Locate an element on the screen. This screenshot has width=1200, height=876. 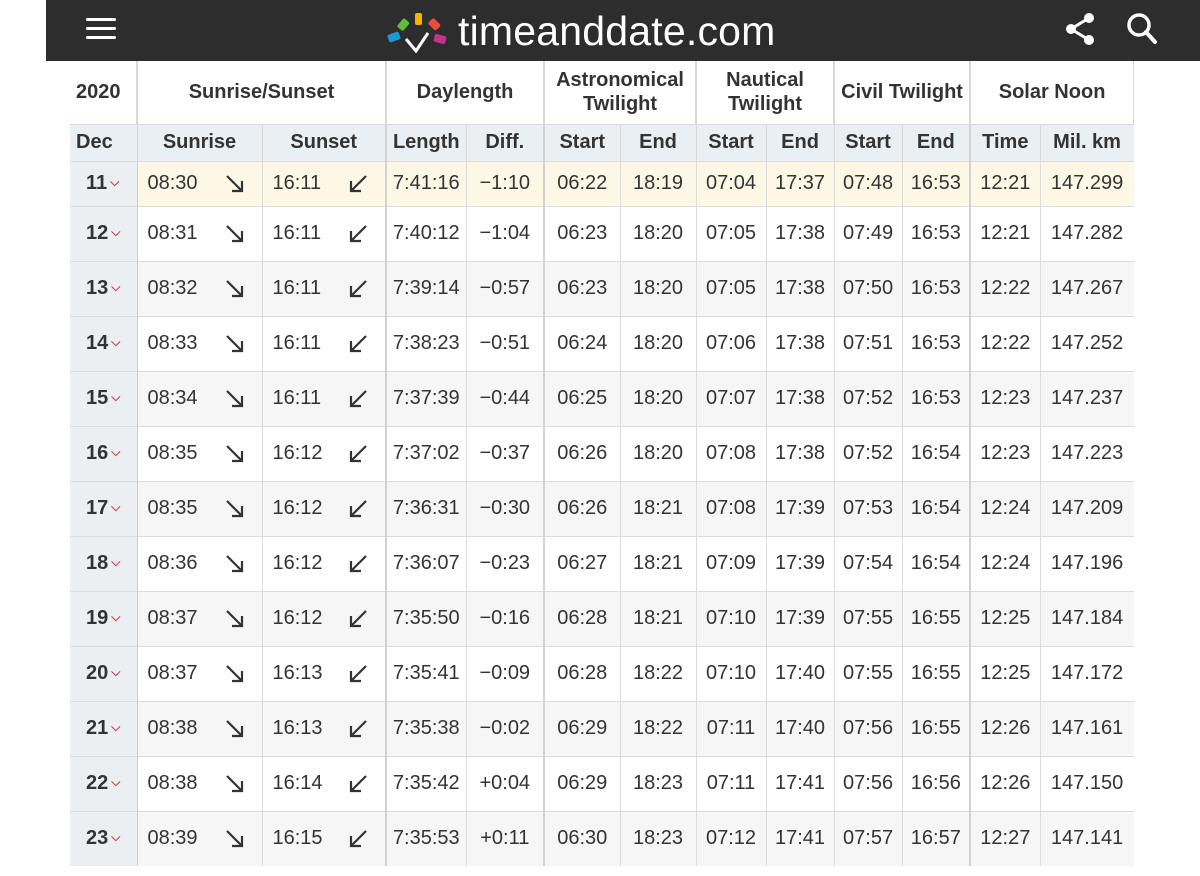
civil-end-cell: 16:54 is located at coordinates (936, 453).